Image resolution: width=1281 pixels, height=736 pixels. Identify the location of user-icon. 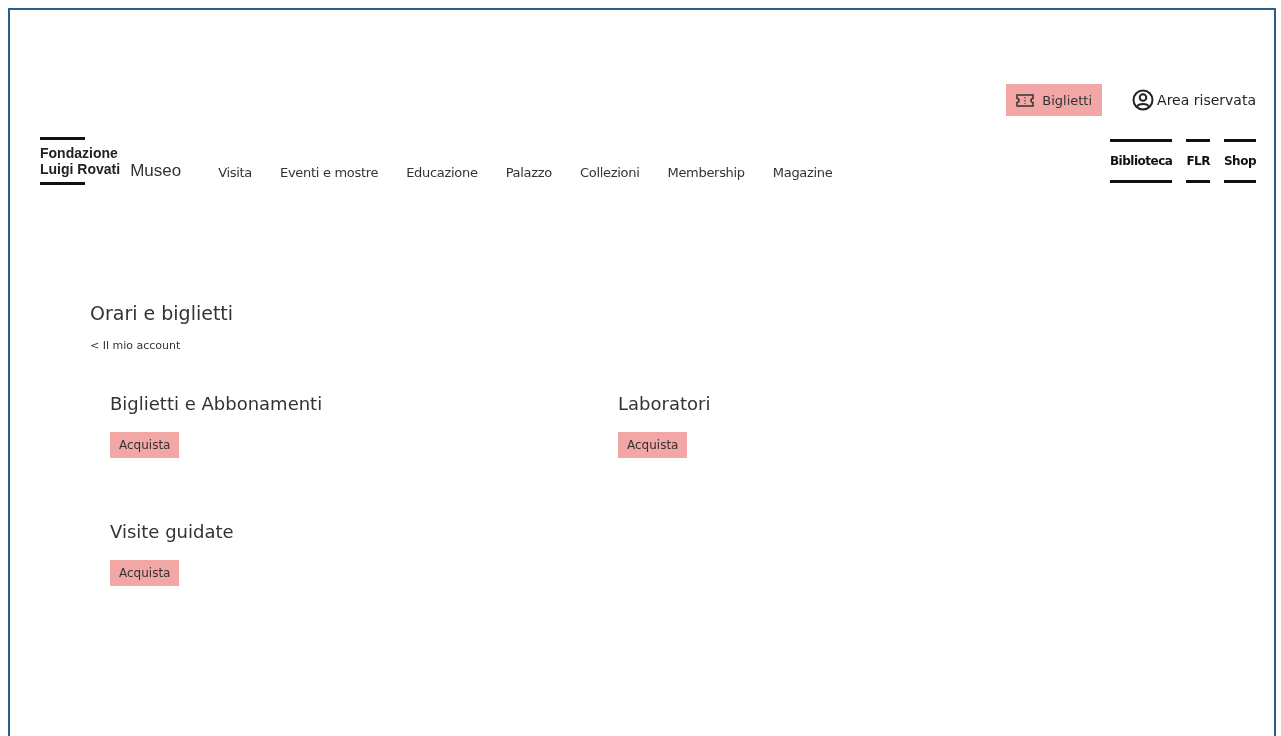
(1143, 100).